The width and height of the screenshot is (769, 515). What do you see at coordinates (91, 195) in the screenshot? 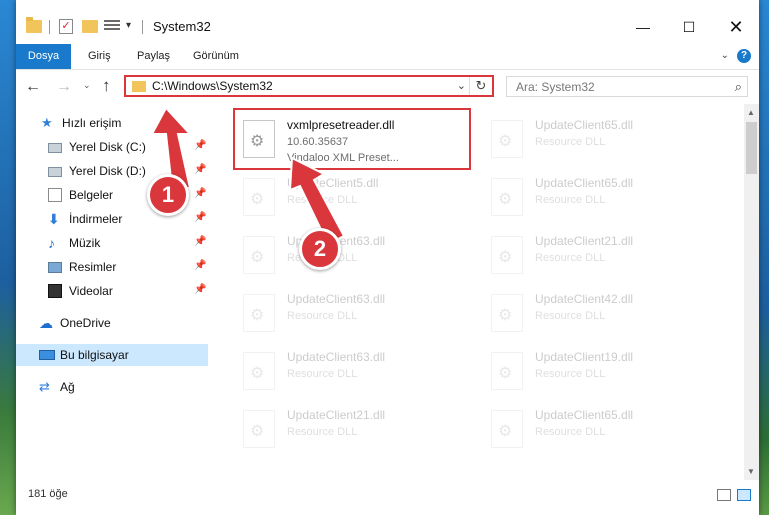
I see `sidebar-item-label: Belgeler` at bounding box center [91, 195].